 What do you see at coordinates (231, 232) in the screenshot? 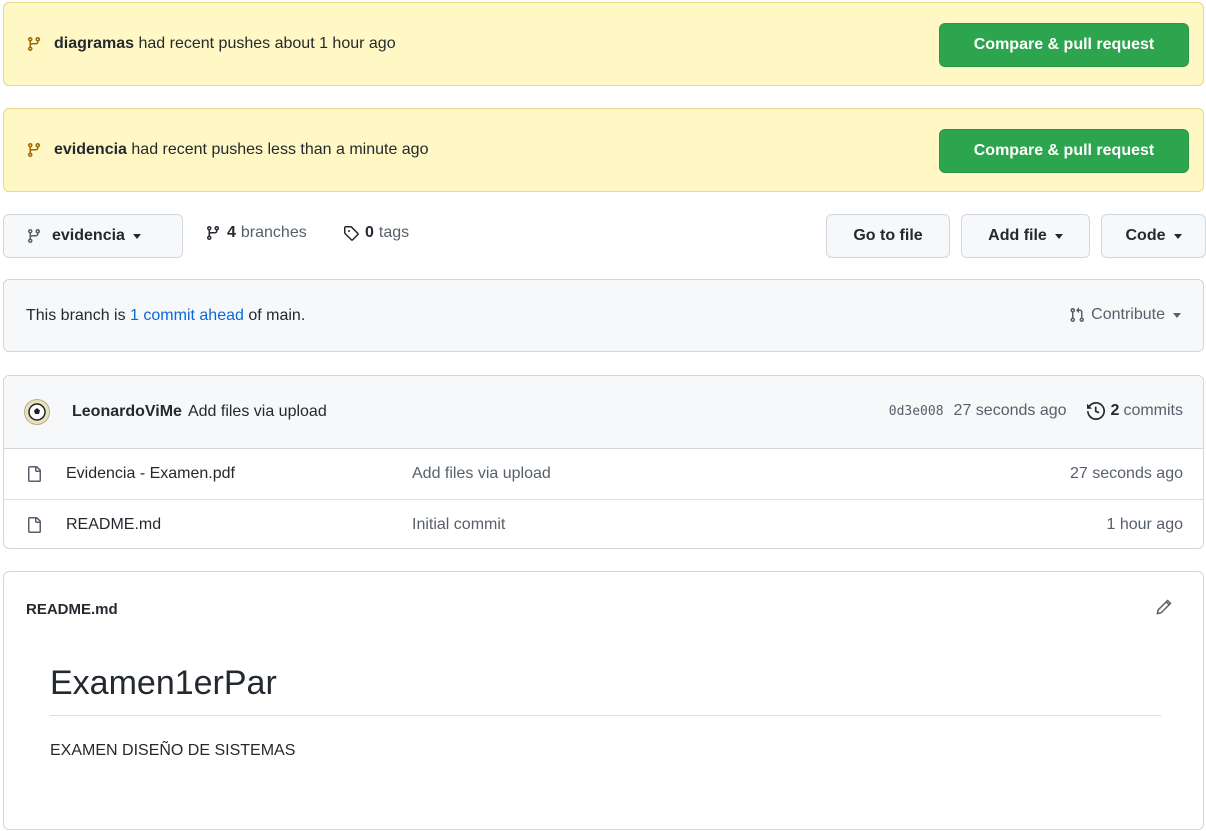
I see `branches-count: 4` at bounding box center [231, 232].